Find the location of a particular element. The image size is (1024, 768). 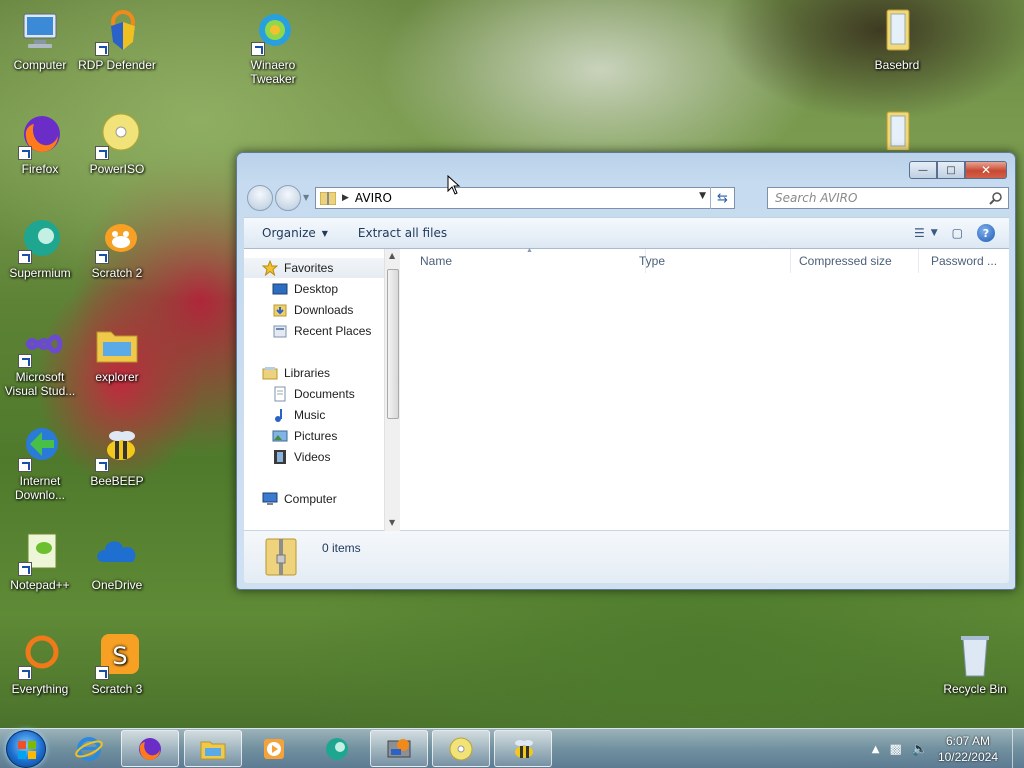

nav-desktop: Desktop is located at coordinates (291, 289).